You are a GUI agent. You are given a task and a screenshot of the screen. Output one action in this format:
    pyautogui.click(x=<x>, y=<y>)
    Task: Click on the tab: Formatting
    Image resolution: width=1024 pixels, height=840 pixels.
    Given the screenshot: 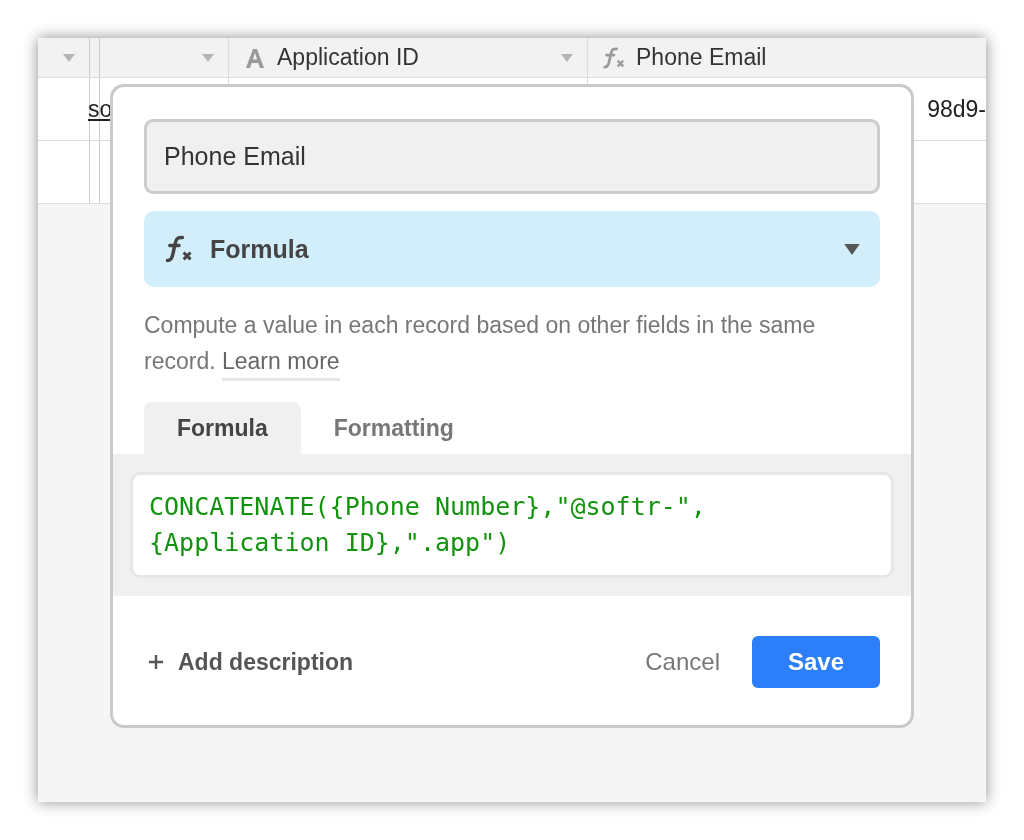 What is the action you would take?
    pyautogui.click(x=393, y=428)
    